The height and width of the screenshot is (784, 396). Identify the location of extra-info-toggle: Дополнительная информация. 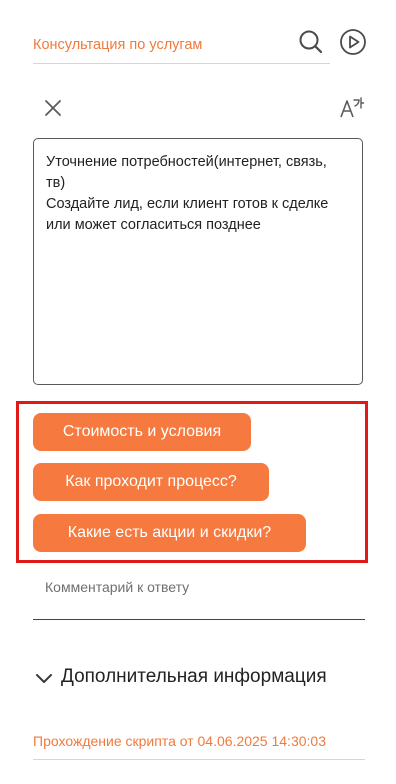
(198, 677).